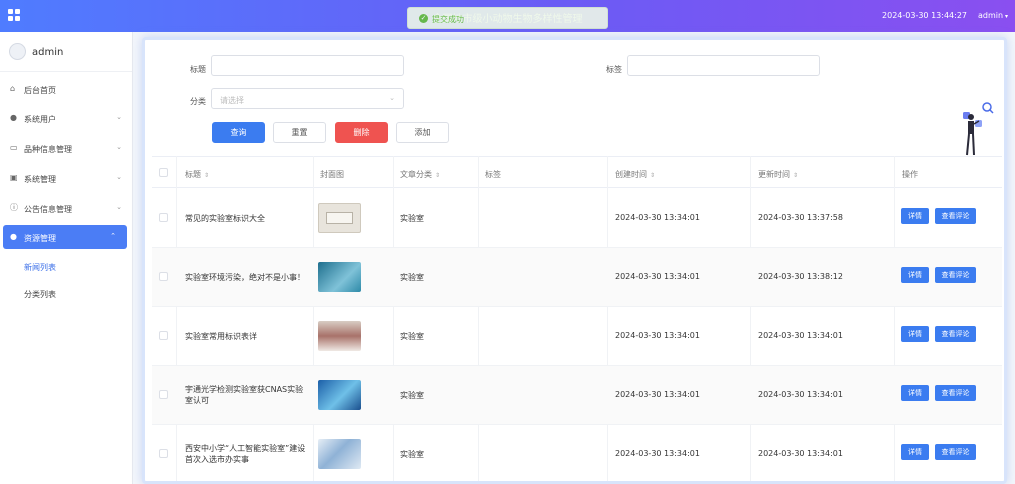 The image size is (1015, 484). I want to click on title-filter-input, so click(307, 65).